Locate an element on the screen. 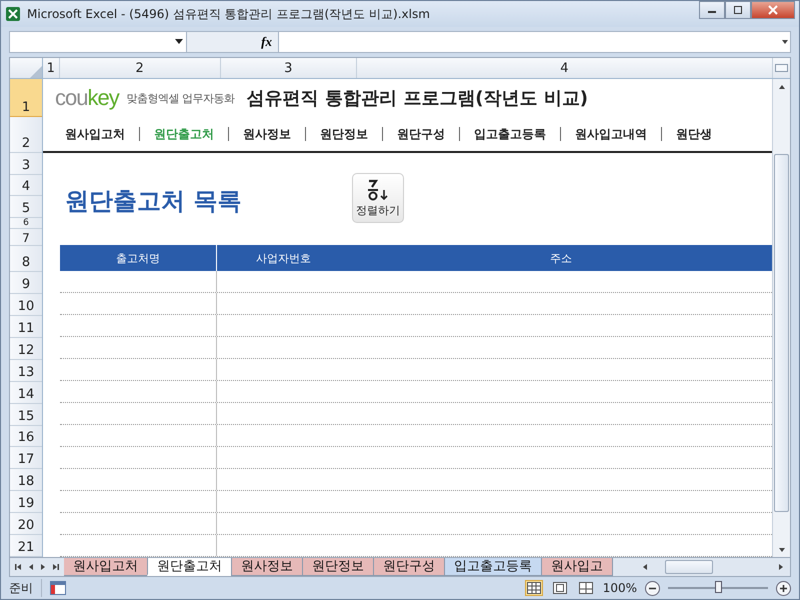  row-header: 5 is located at coordinates (26, 207).